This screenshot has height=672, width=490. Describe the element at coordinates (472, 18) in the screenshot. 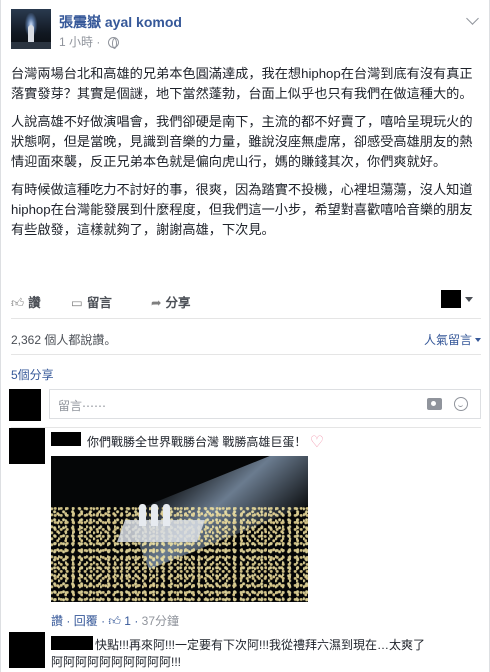

I see `chevron-down-icon` at that location.